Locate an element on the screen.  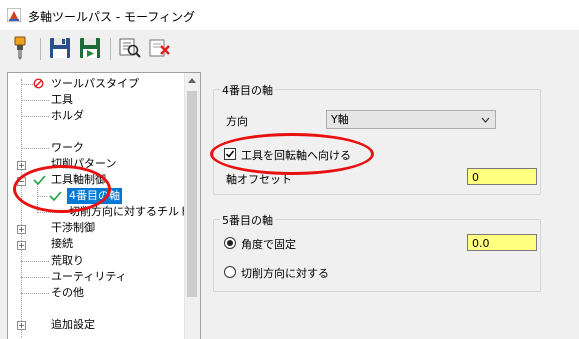
fixed-angle-input: 0.0 is located at coordinates (502, 242).